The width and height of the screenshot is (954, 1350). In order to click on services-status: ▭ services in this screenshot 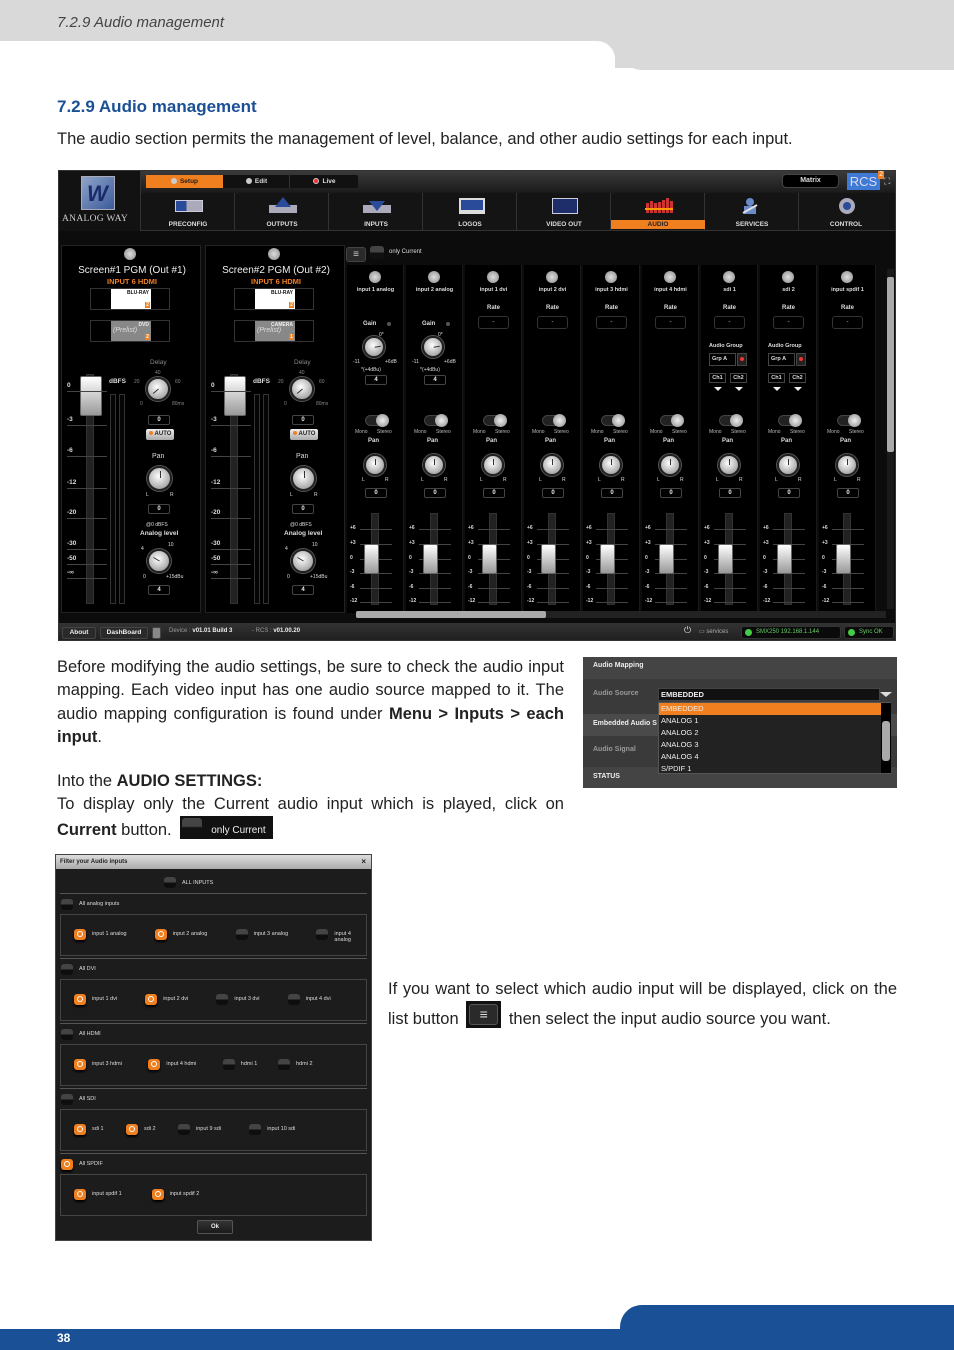, I will do `click(713, 631)`.